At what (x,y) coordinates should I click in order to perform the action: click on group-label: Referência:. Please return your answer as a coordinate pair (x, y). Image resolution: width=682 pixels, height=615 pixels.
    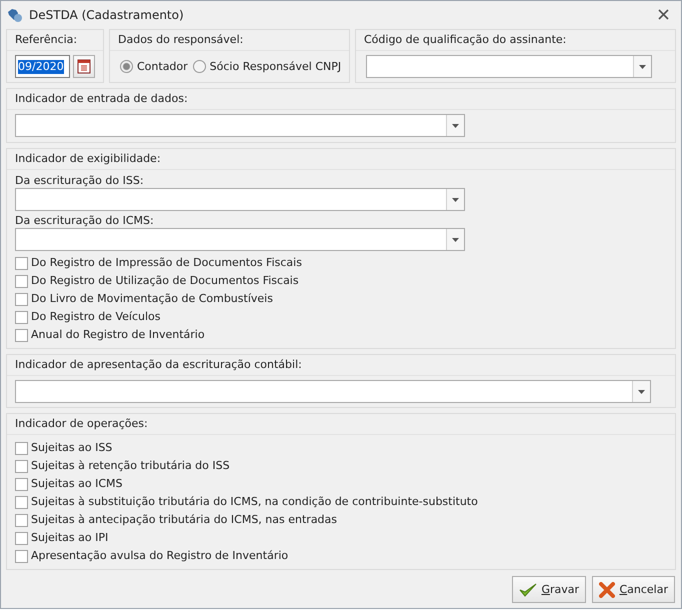
    Looking at the image, I should click on (46, 39).